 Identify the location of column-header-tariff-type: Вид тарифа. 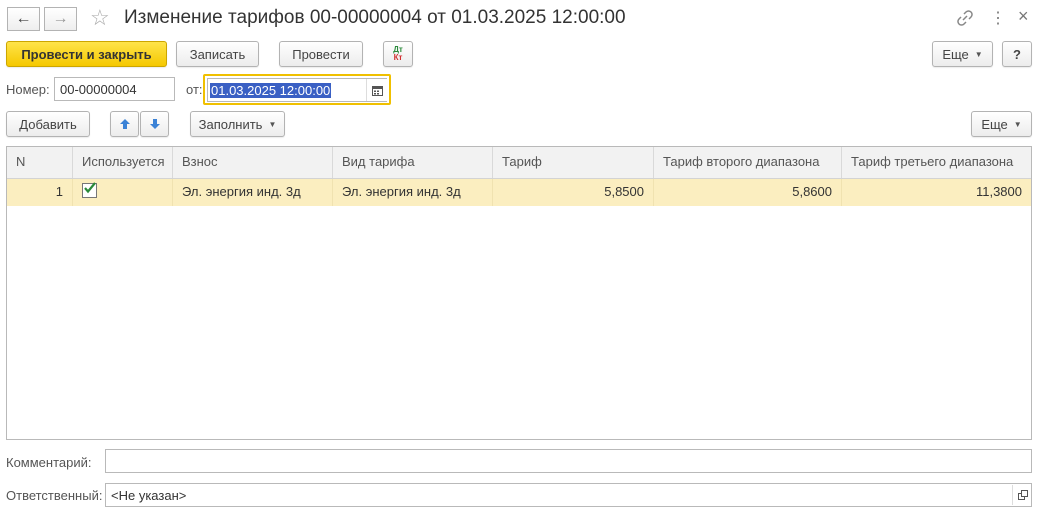
(413, 162).